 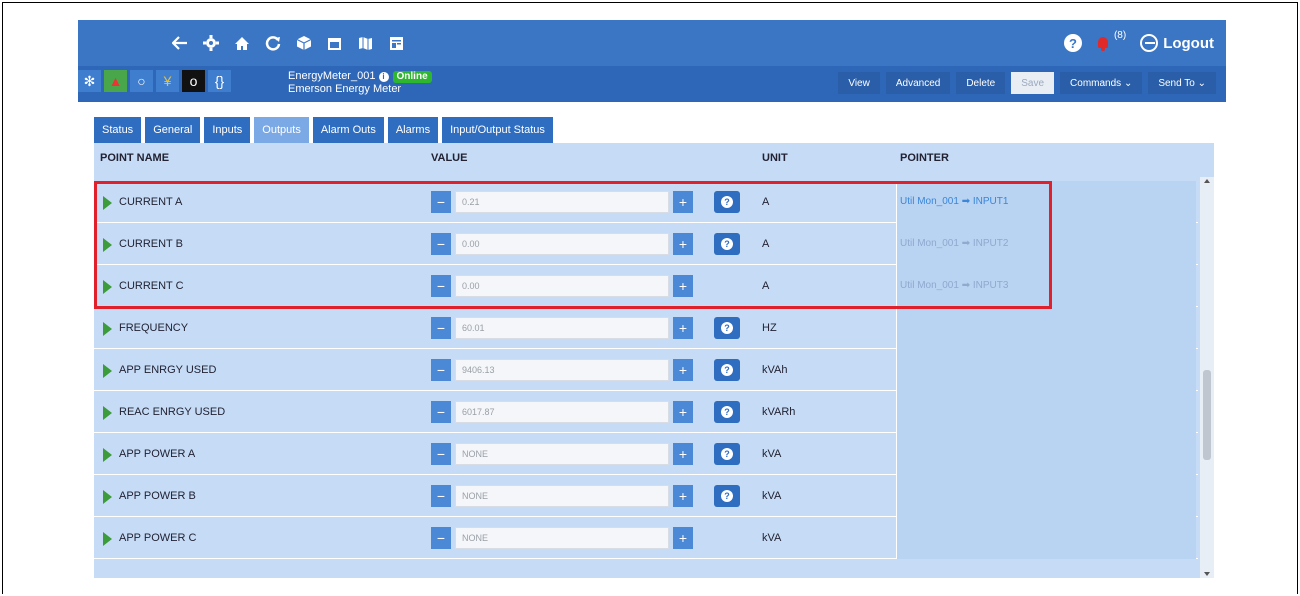 What do you see at coordinates (954, 285) in the screenshot?
I see `pointer-link: Util Mon_001 ➡ INPUT3` at bounding box center [954, 285].